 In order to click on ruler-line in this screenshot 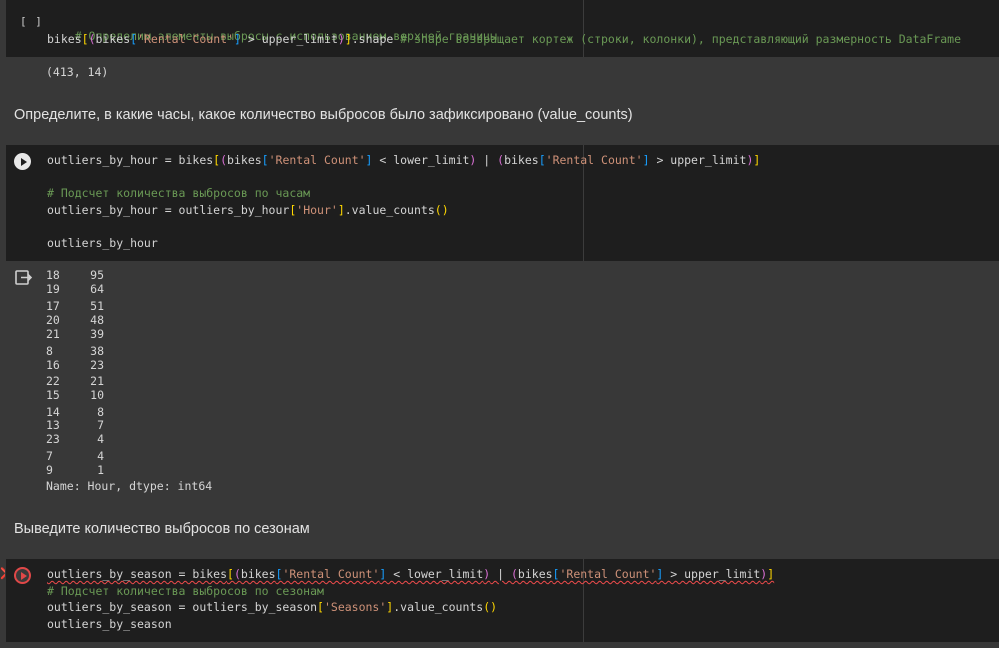, I will do `click(583, 28)`.